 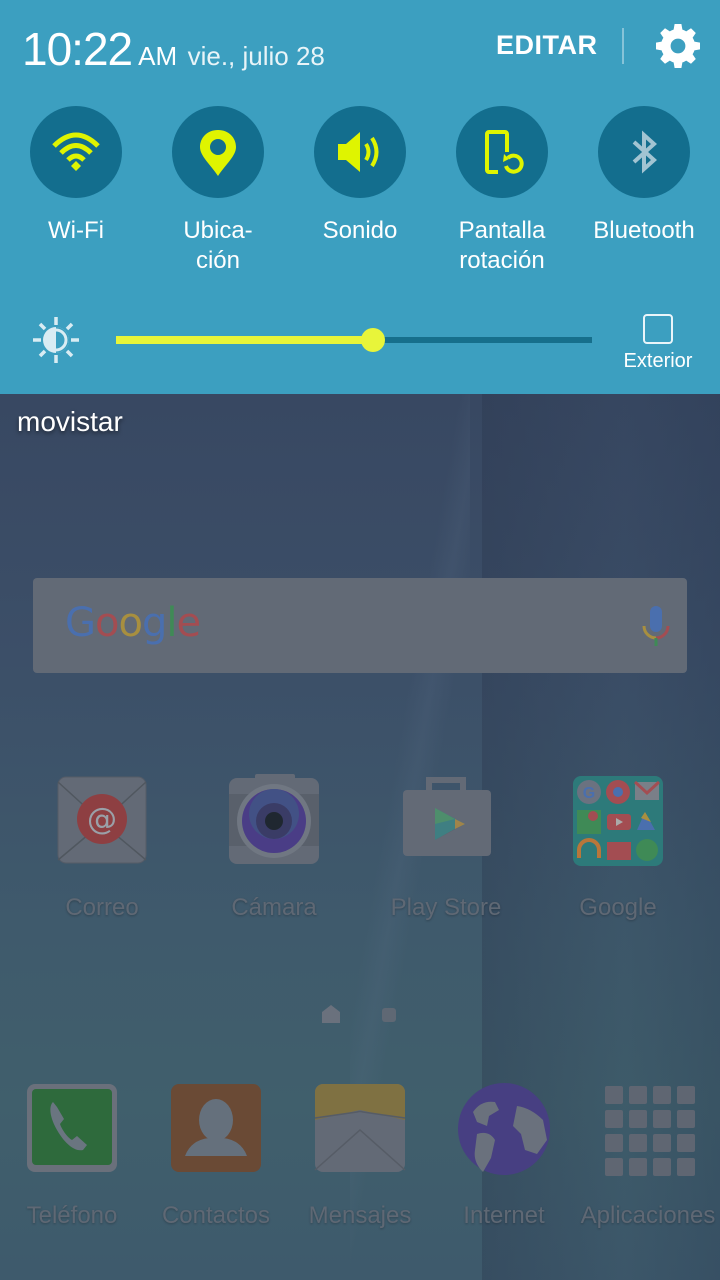 I want to click on bluetooth-icon, so click(x=644, y=152).